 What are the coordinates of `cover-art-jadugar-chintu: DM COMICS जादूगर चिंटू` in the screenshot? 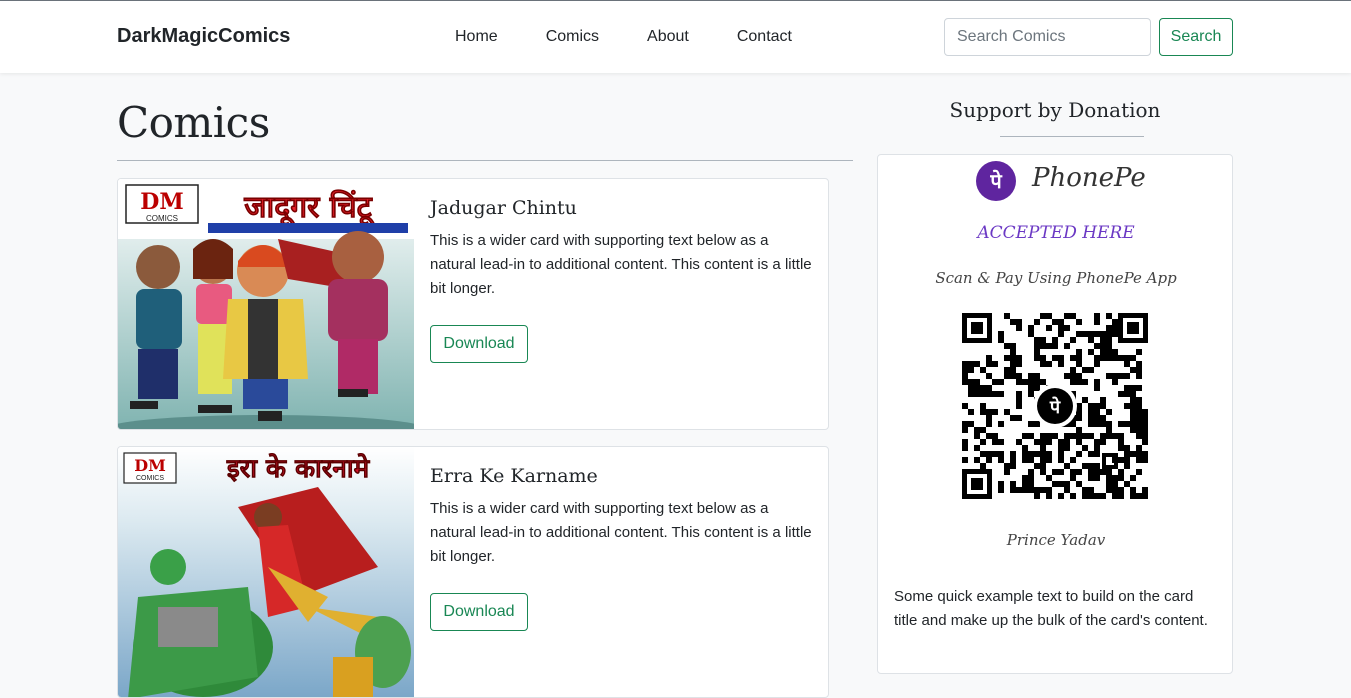 It's located at (266, 304).